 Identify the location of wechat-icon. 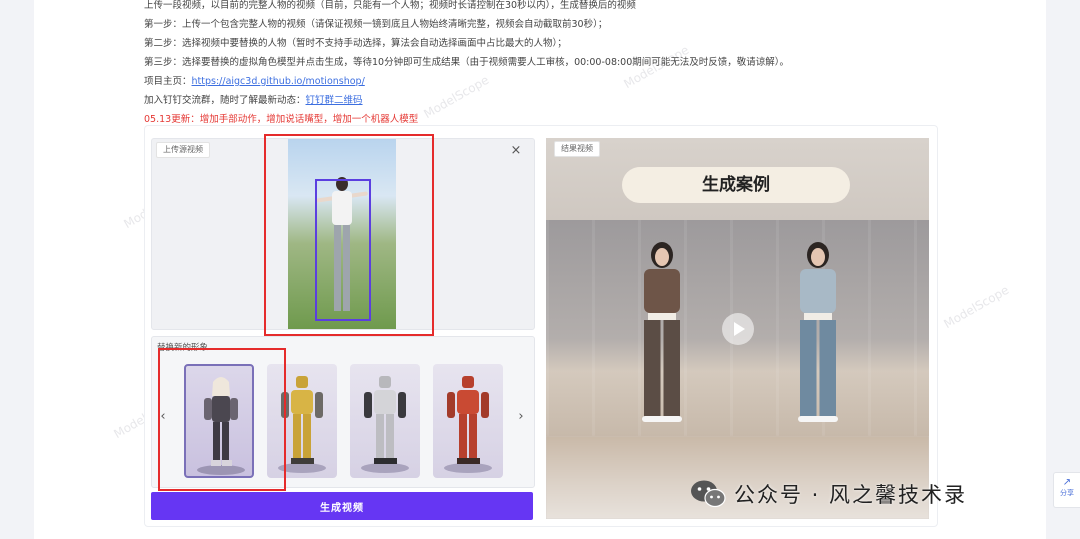
(708, 494).